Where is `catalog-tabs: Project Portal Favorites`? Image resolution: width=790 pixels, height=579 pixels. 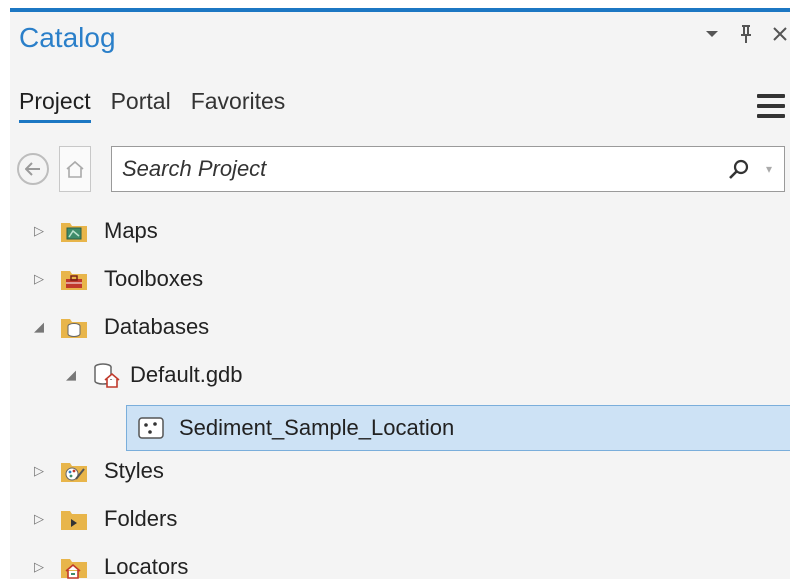 catalog-tabs: Project Portal Favorites is located at coordinates (152, 105).